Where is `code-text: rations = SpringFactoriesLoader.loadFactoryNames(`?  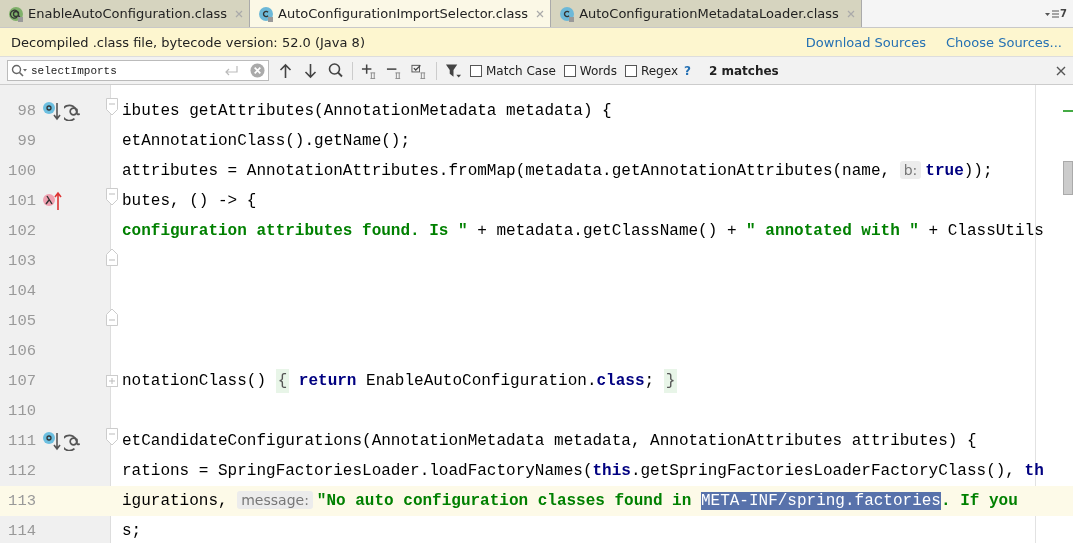
code-text: rations = SpringFactoriesLoader.loadFactoryNames( is located at coordinates (357, 471).